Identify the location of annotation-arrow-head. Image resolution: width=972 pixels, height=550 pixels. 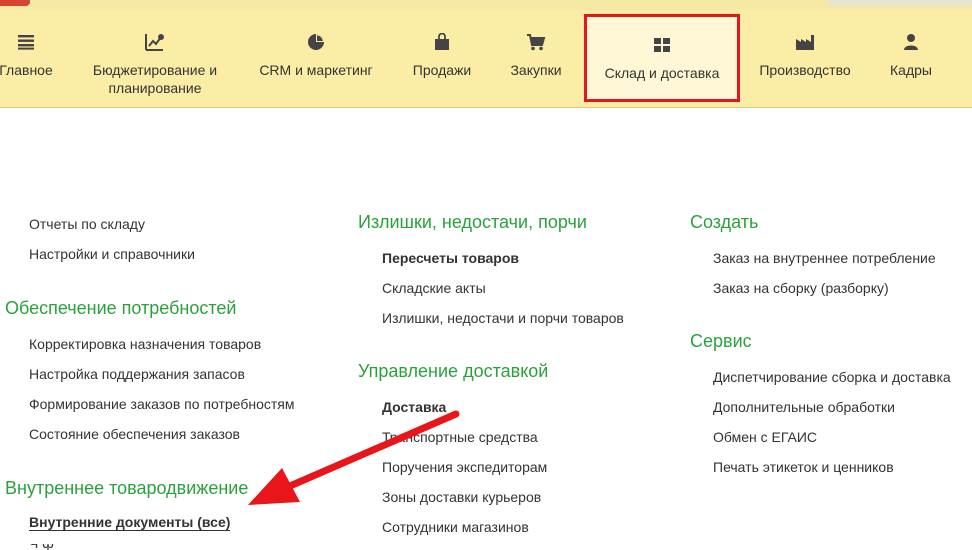
(274, 486).